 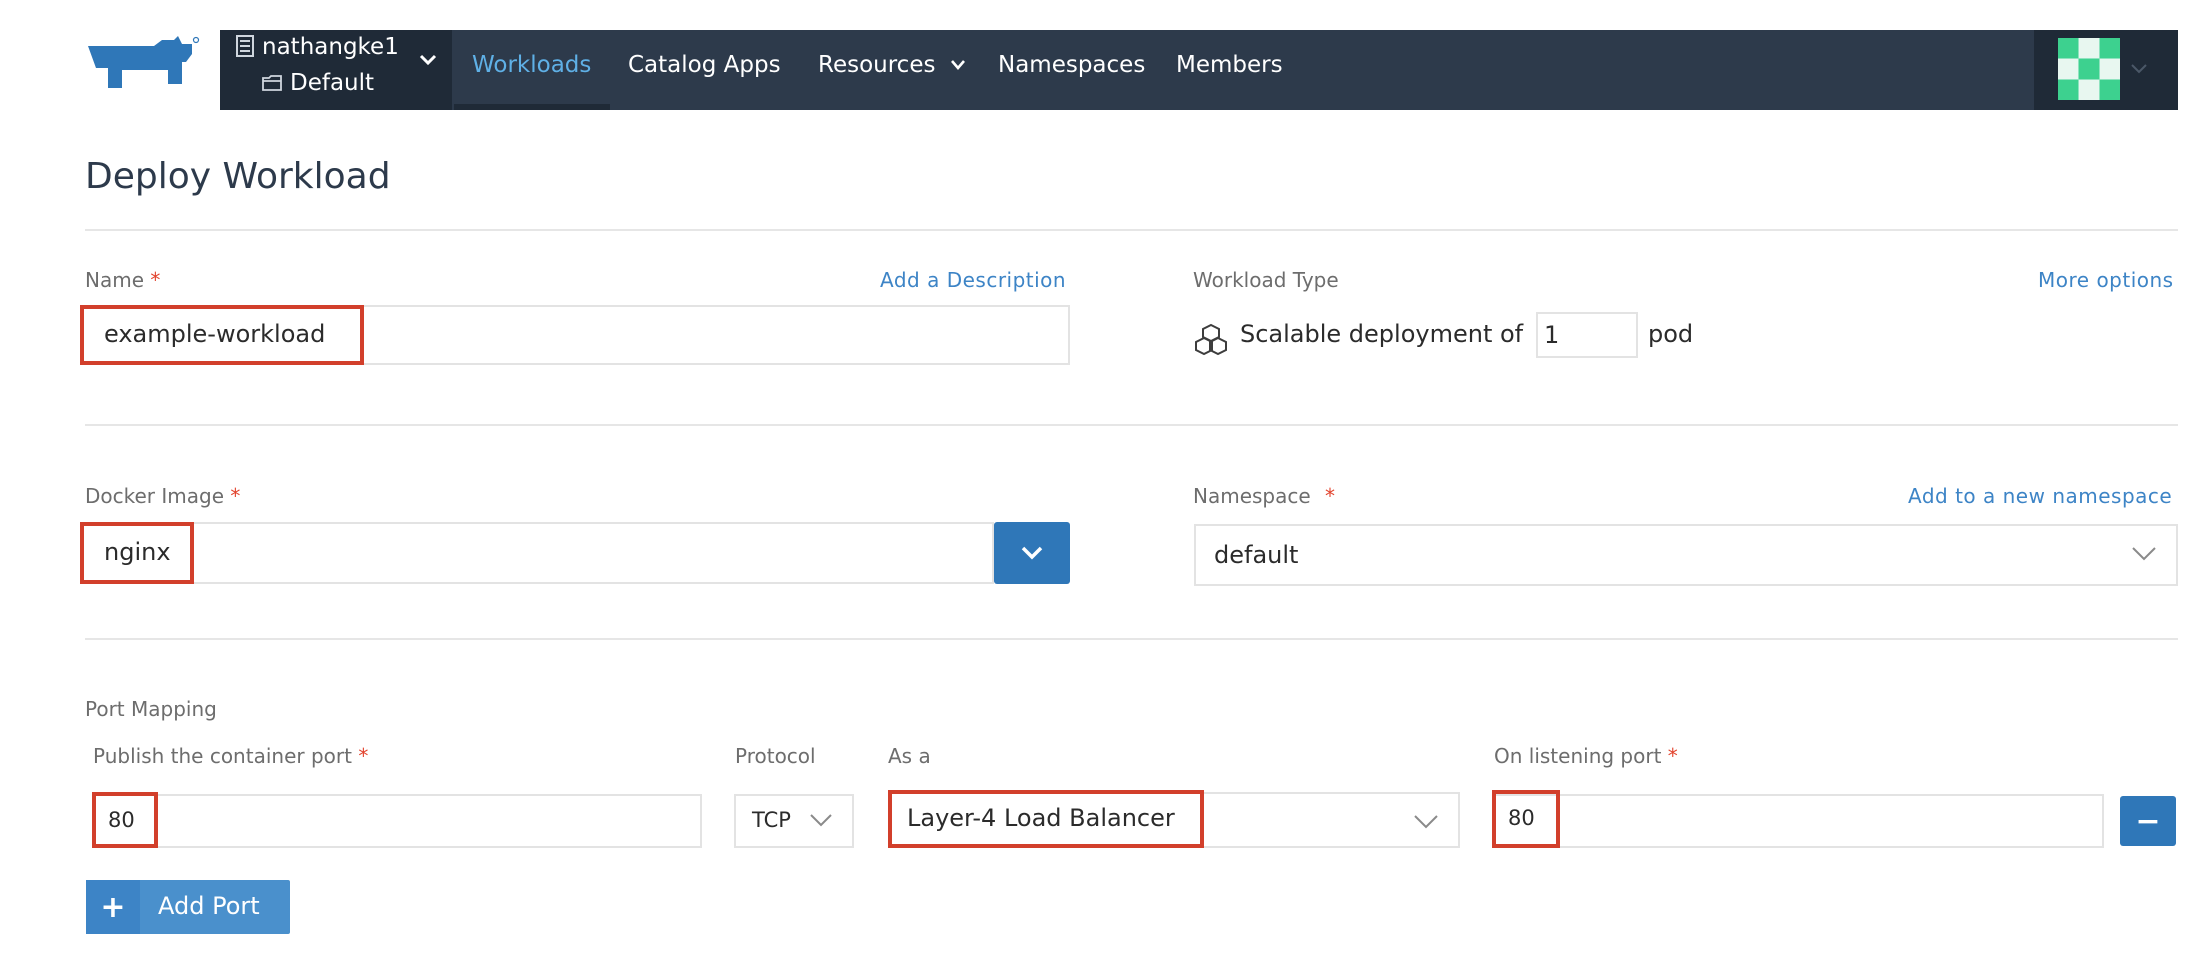 I want to click on namespace-value: default, so click(x=1256, y=555).